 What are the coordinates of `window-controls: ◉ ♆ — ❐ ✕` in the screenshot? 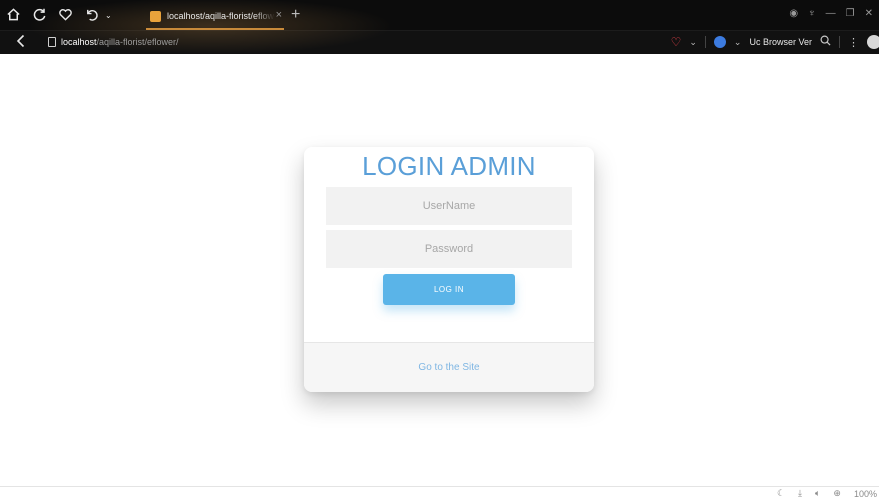 It's located at (831, 13).